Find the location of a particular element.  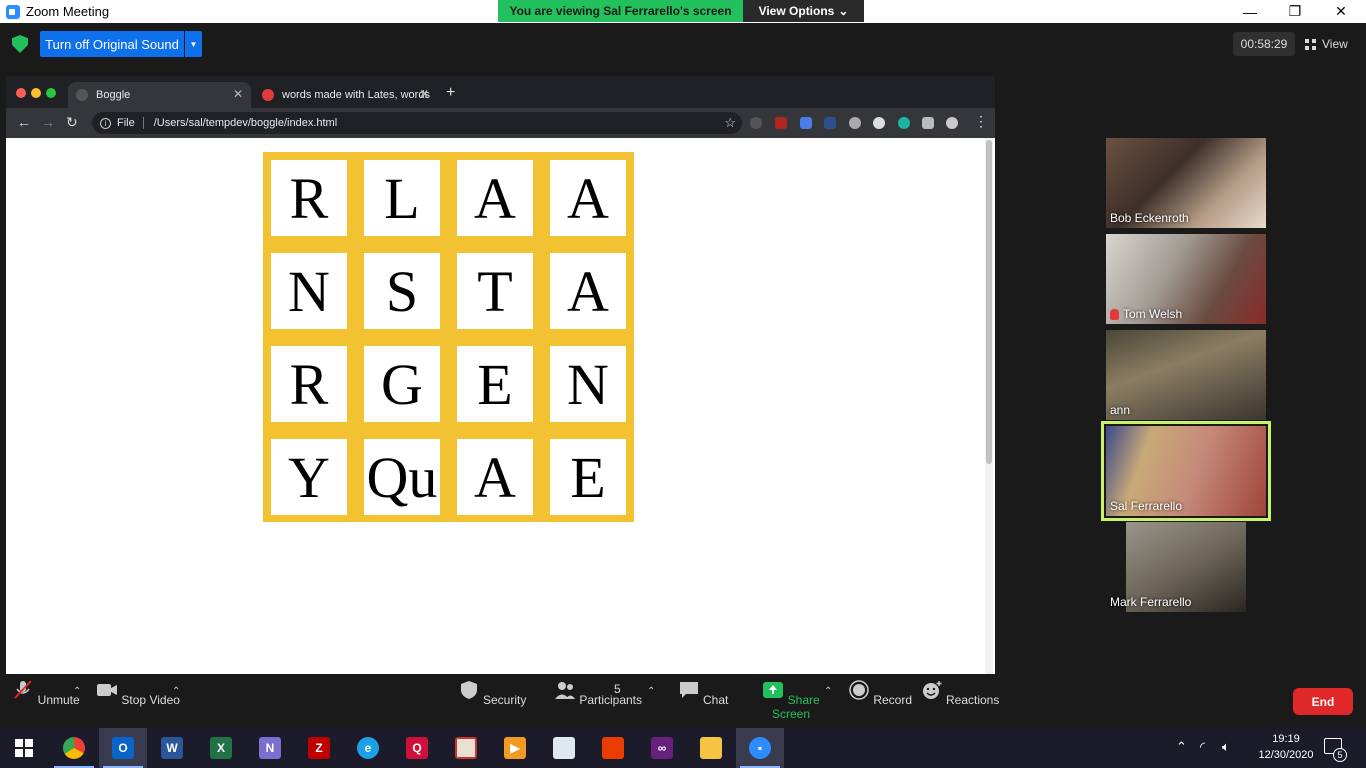

paint-icon is located at coordinates (466, 748).